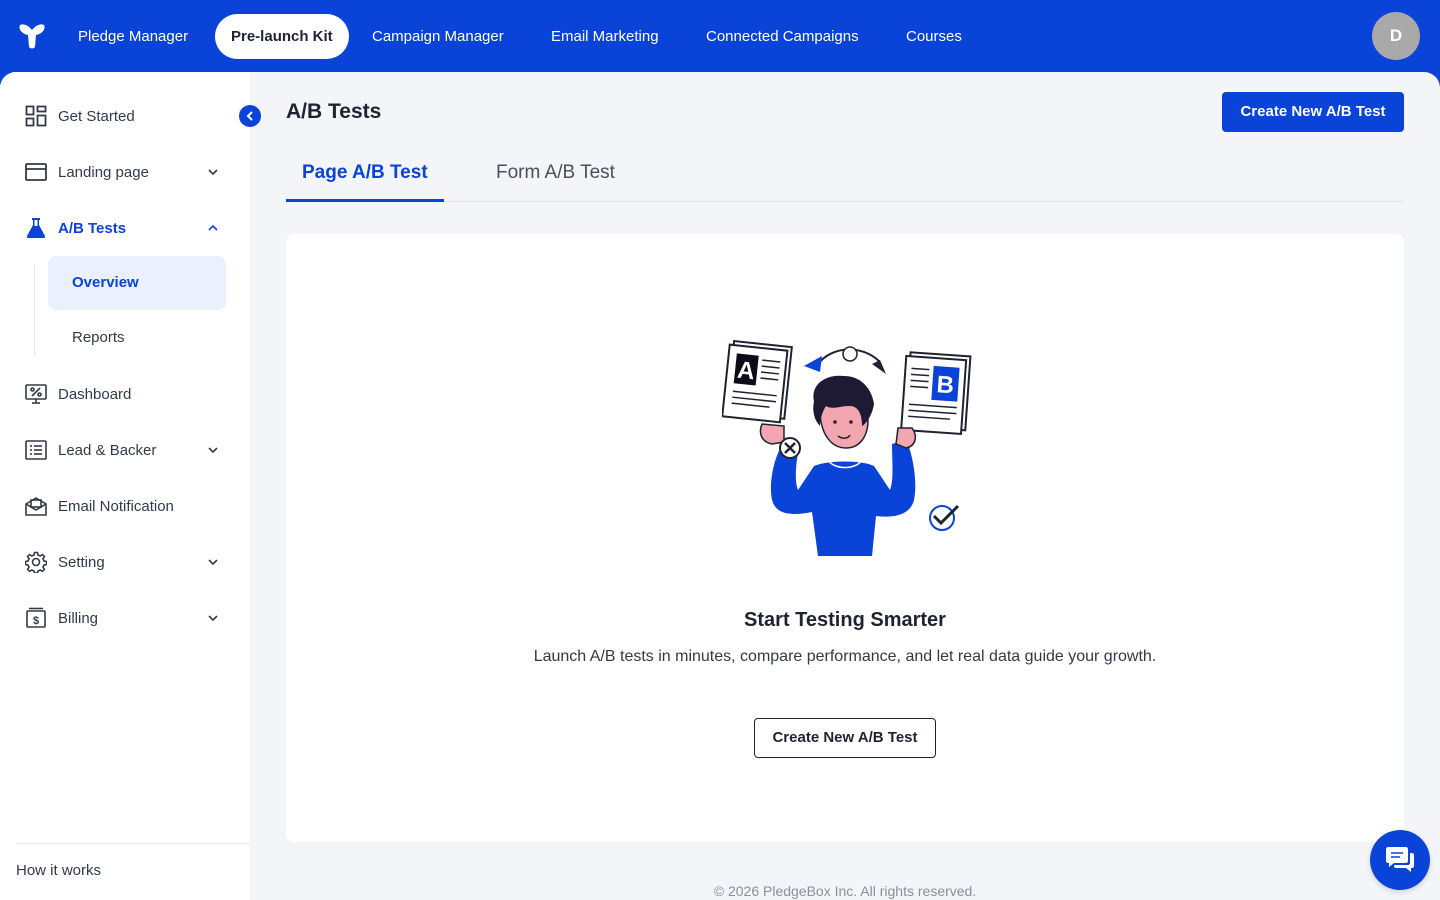  I want to click on gear-icon, so click(36, 562).